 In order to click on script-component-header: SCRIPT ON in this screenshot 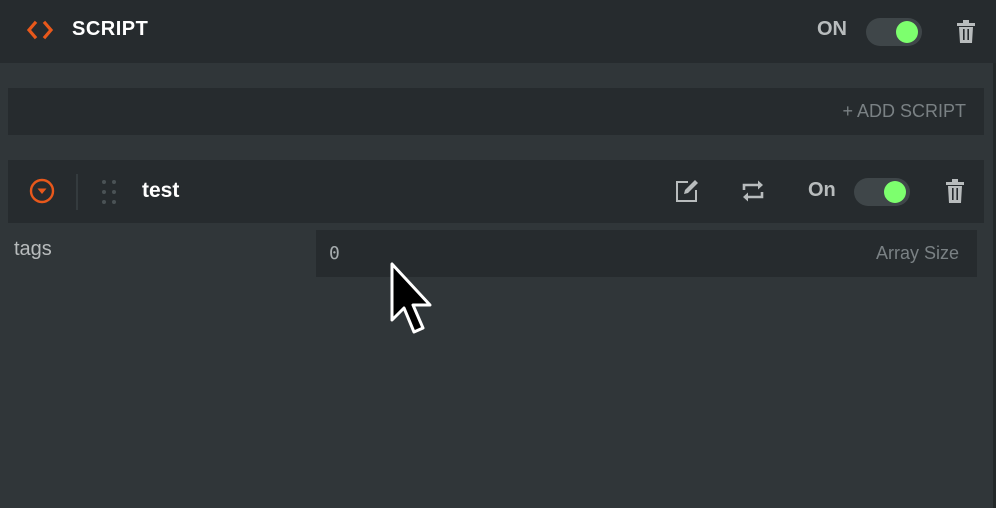, I will do `click(498, 31)`.